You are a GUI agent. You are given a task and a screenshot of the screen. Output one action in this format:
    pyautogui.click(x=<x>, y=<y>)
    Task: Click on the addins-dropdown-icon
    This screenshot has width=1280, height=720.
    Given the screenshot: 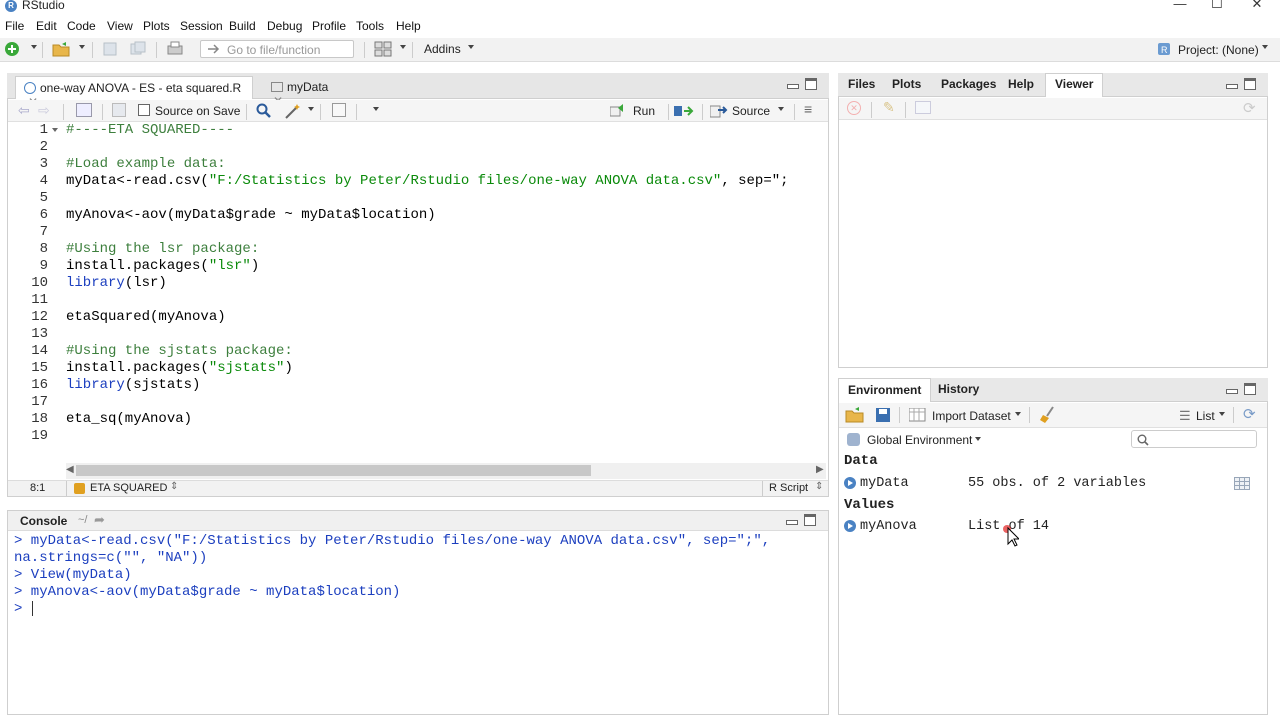 What is the action you would take?
    pyautogui.click(x=471, y=47)
    